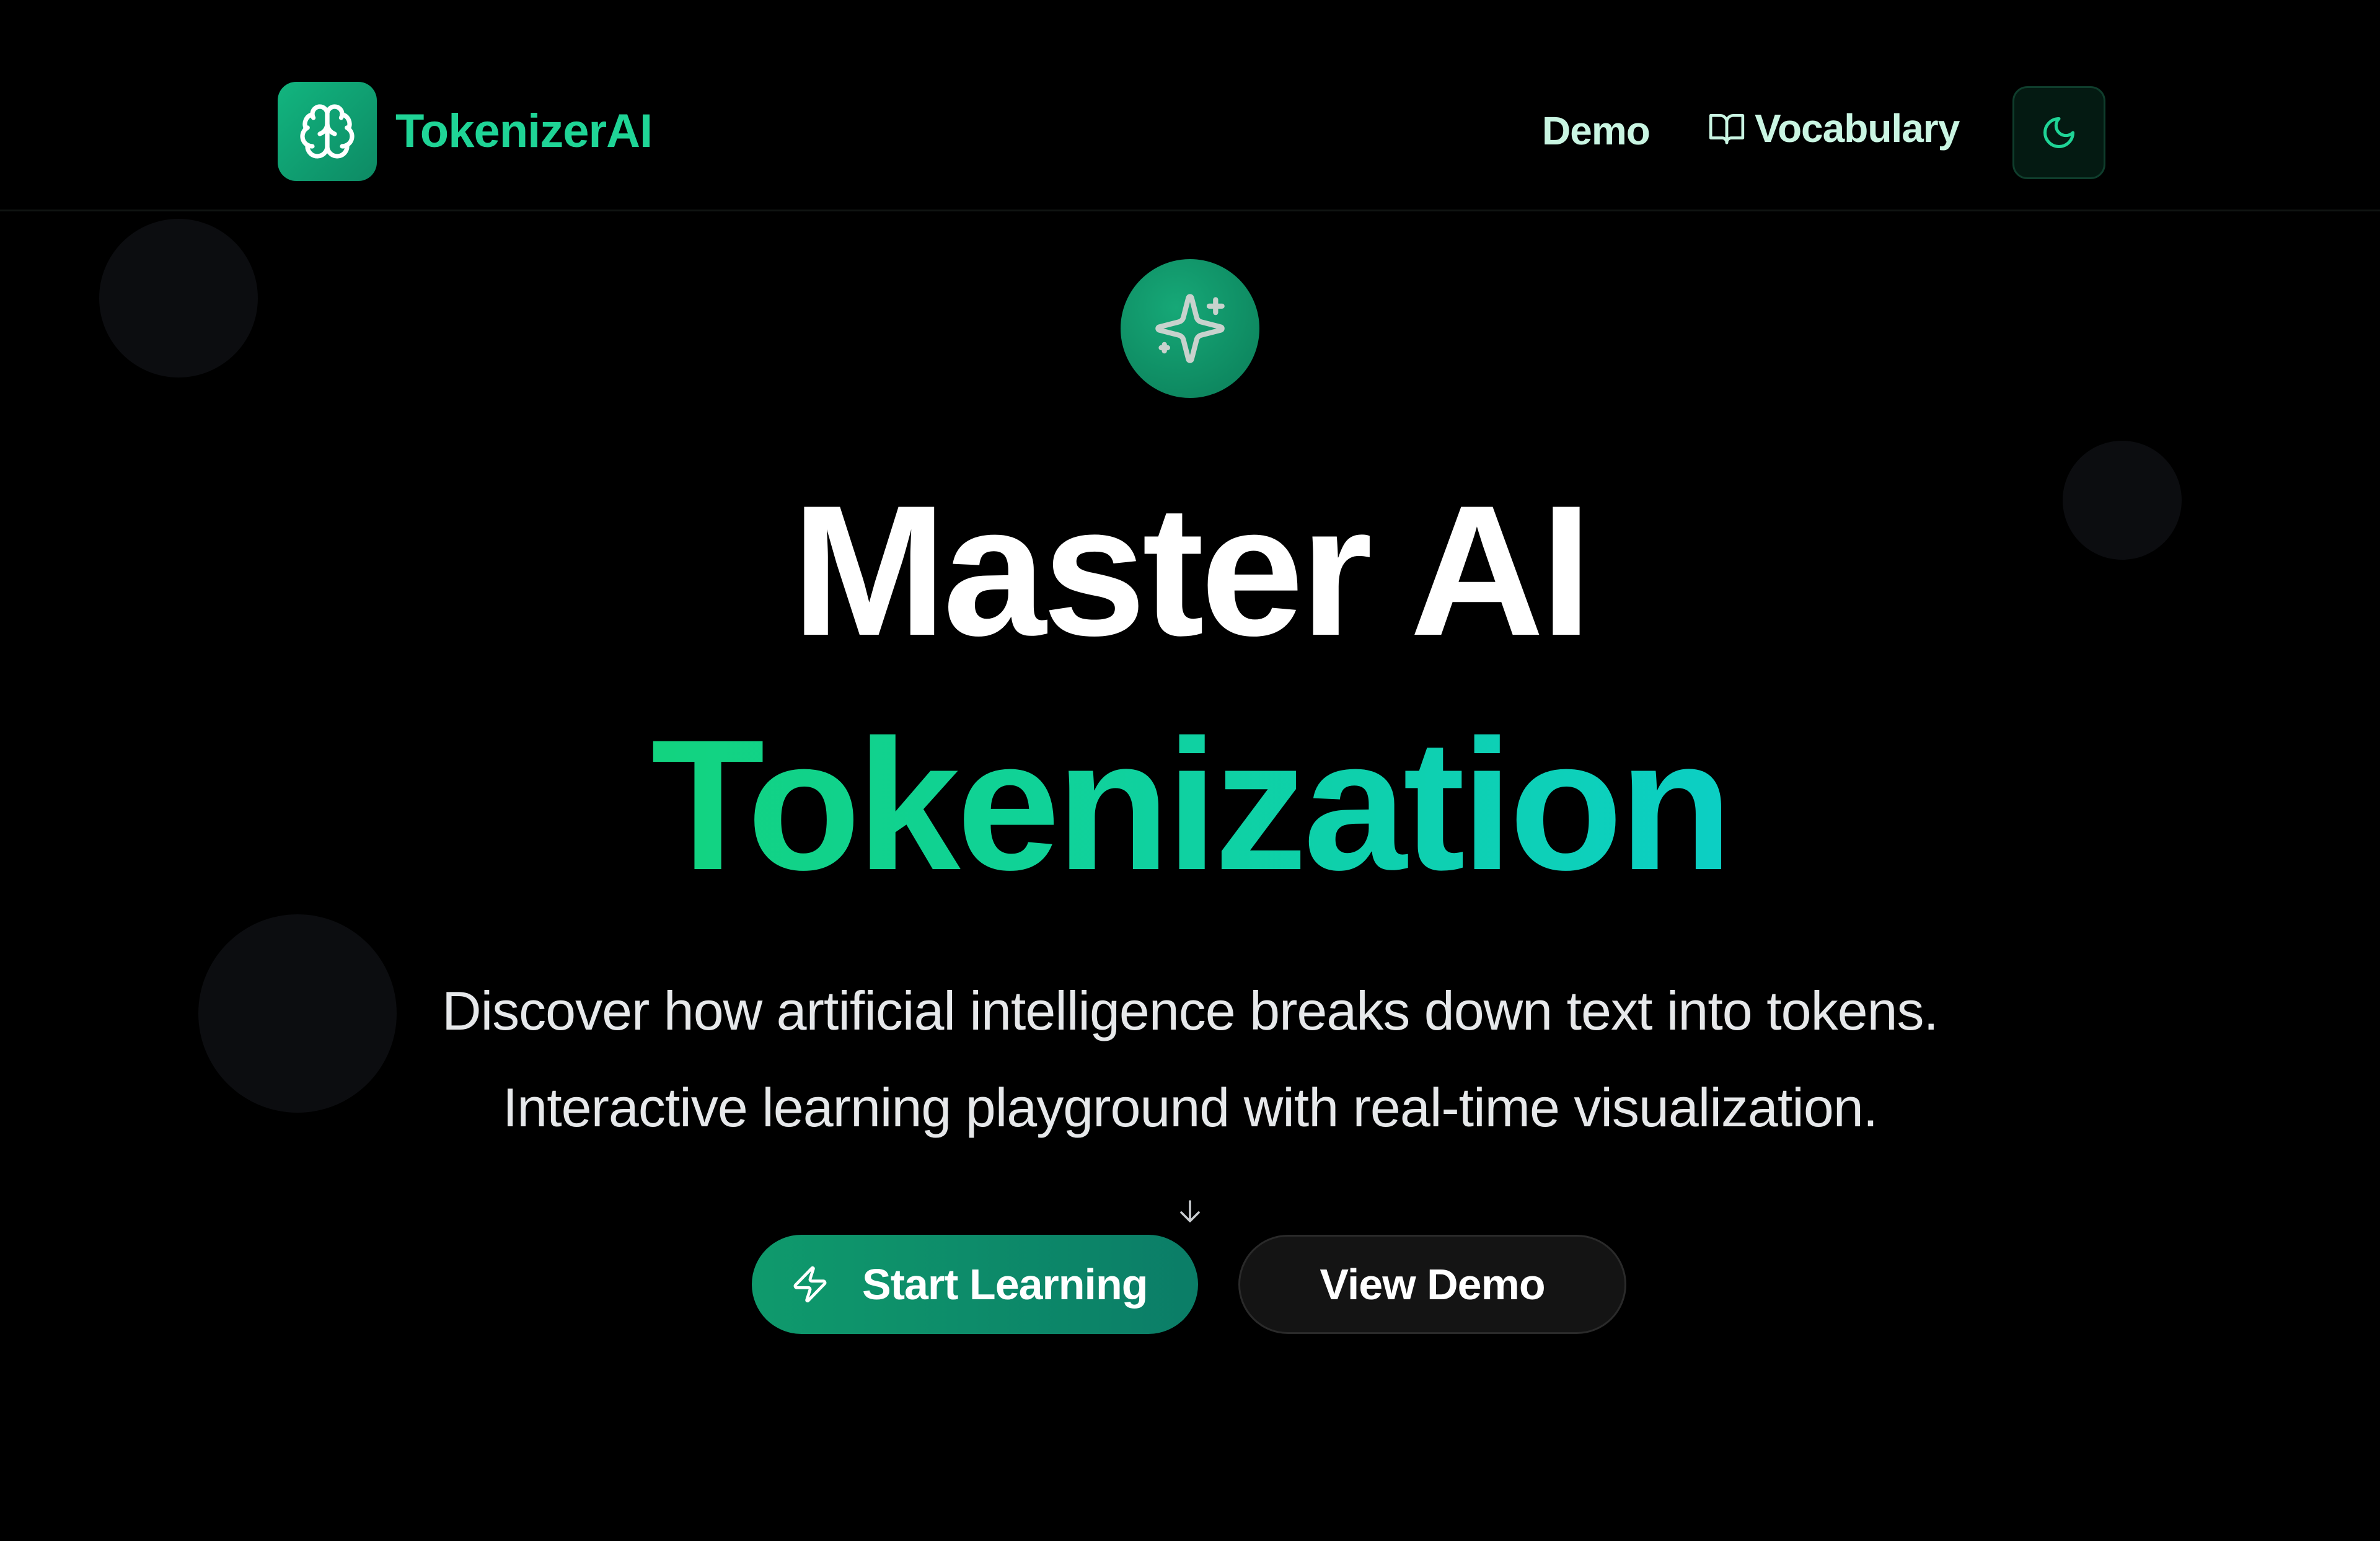 The height and width of the screenshot is (1541, 2380). Describe the element at coordinates (1191, 570) in the screenshot. I see `hero-title-line1: Master AI` at that location.